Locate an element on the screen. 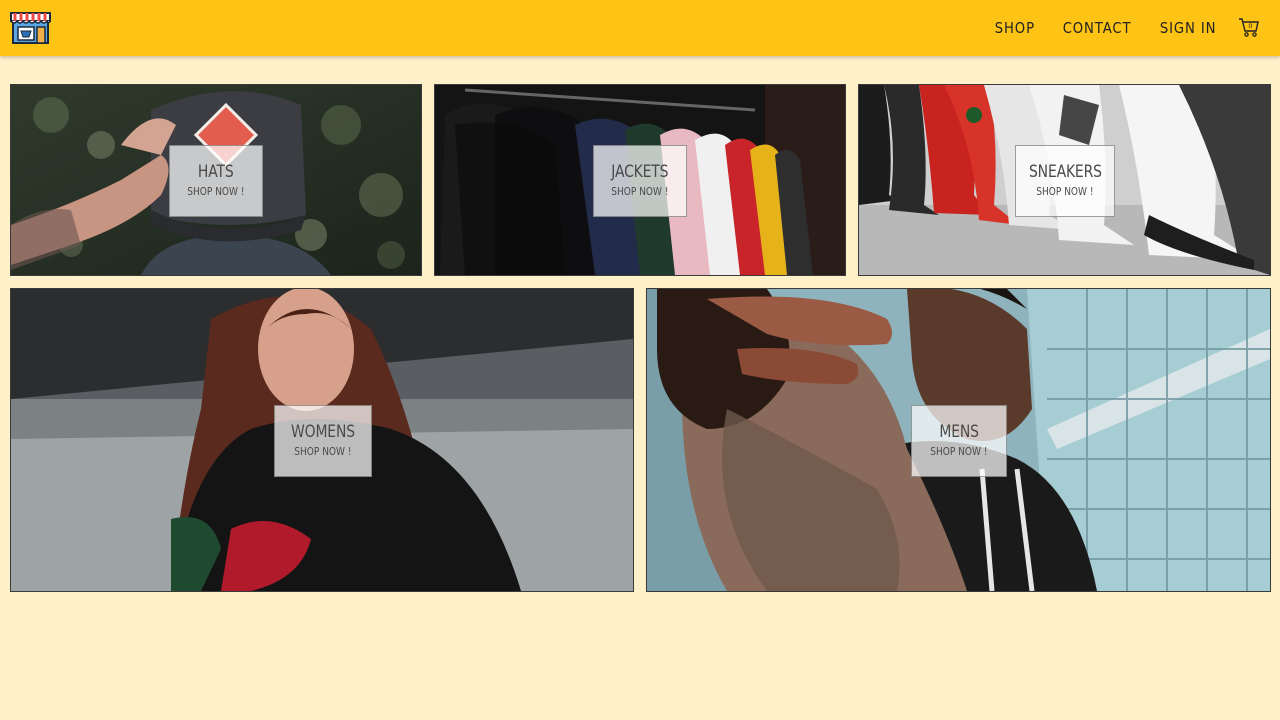 The image size is (1280, 720). nav-sign-in-link: SIGN IN is located at coordinates (1188, 28).